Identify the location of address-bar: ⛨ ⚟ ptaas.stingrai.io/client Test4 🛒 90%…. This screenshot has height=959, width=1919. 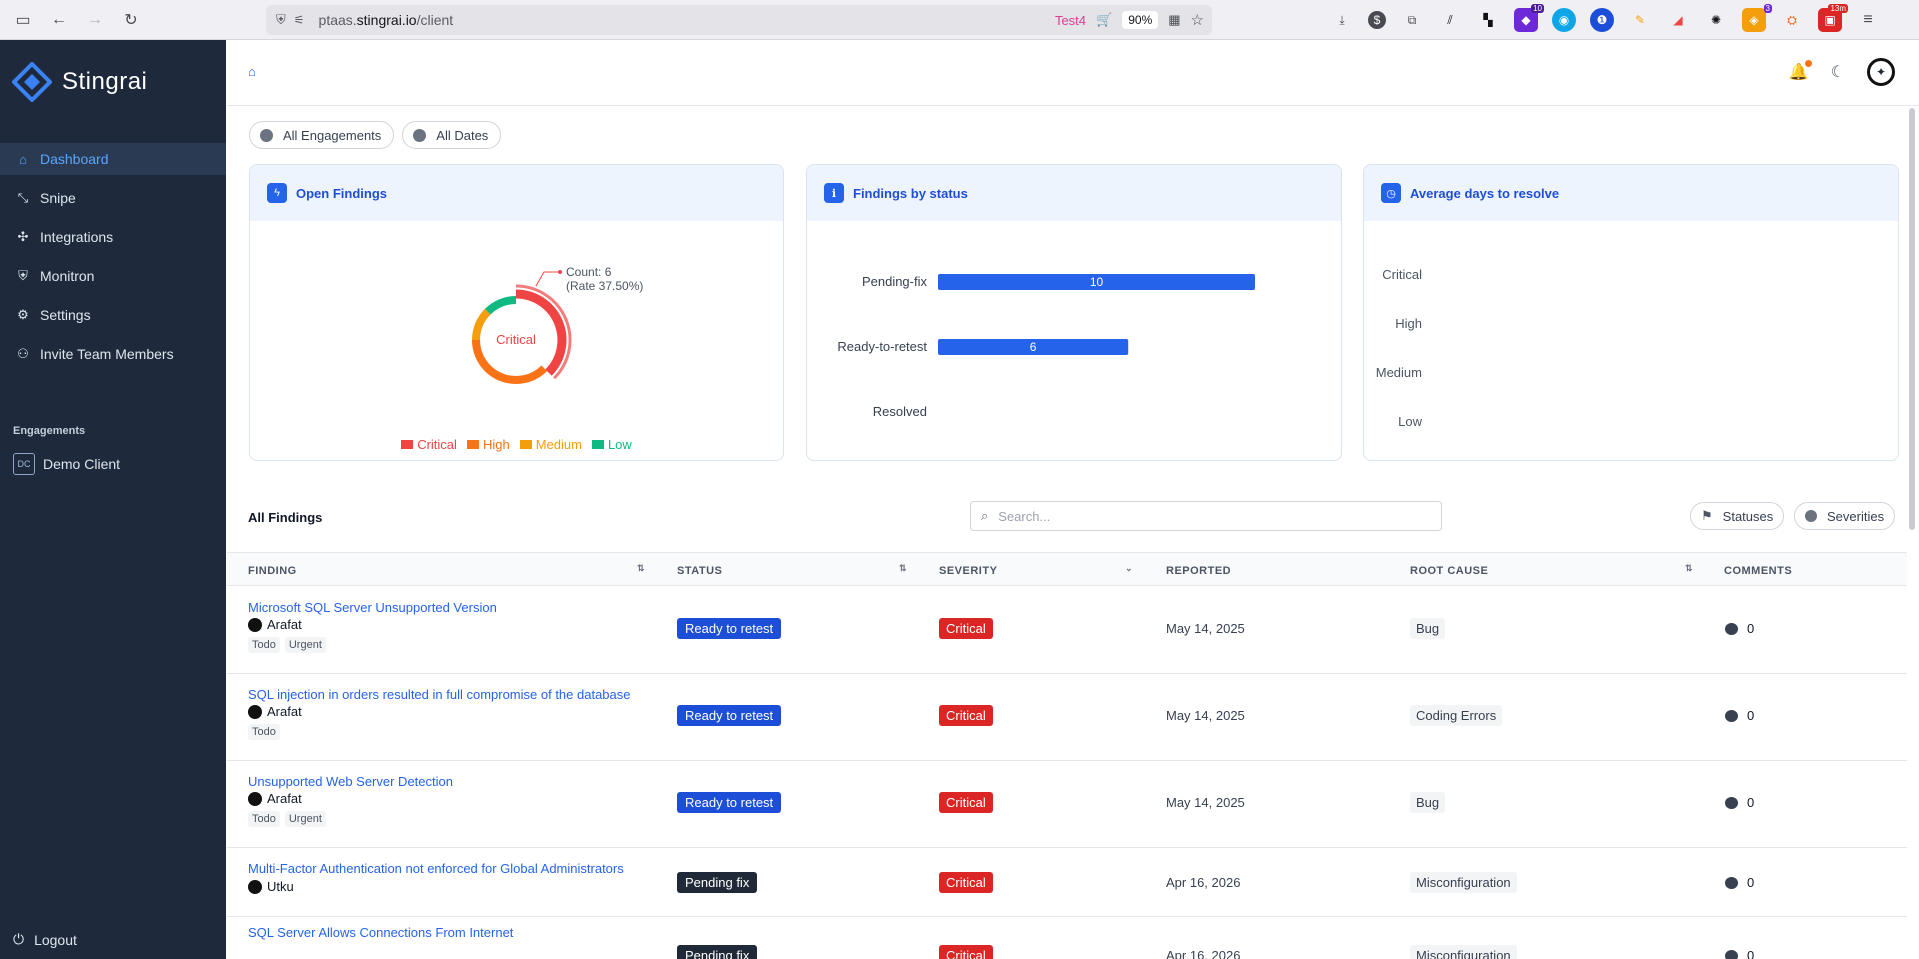
(739, 20).